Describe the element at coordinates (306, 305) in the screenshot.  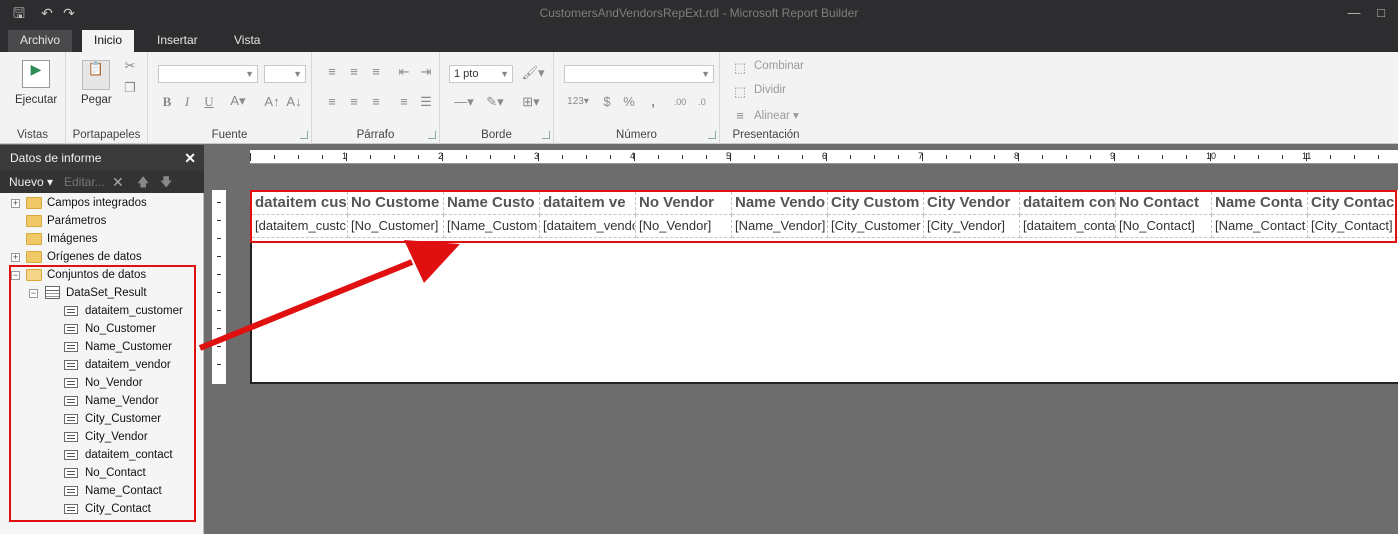
I see `arrow-shaft` at that location.